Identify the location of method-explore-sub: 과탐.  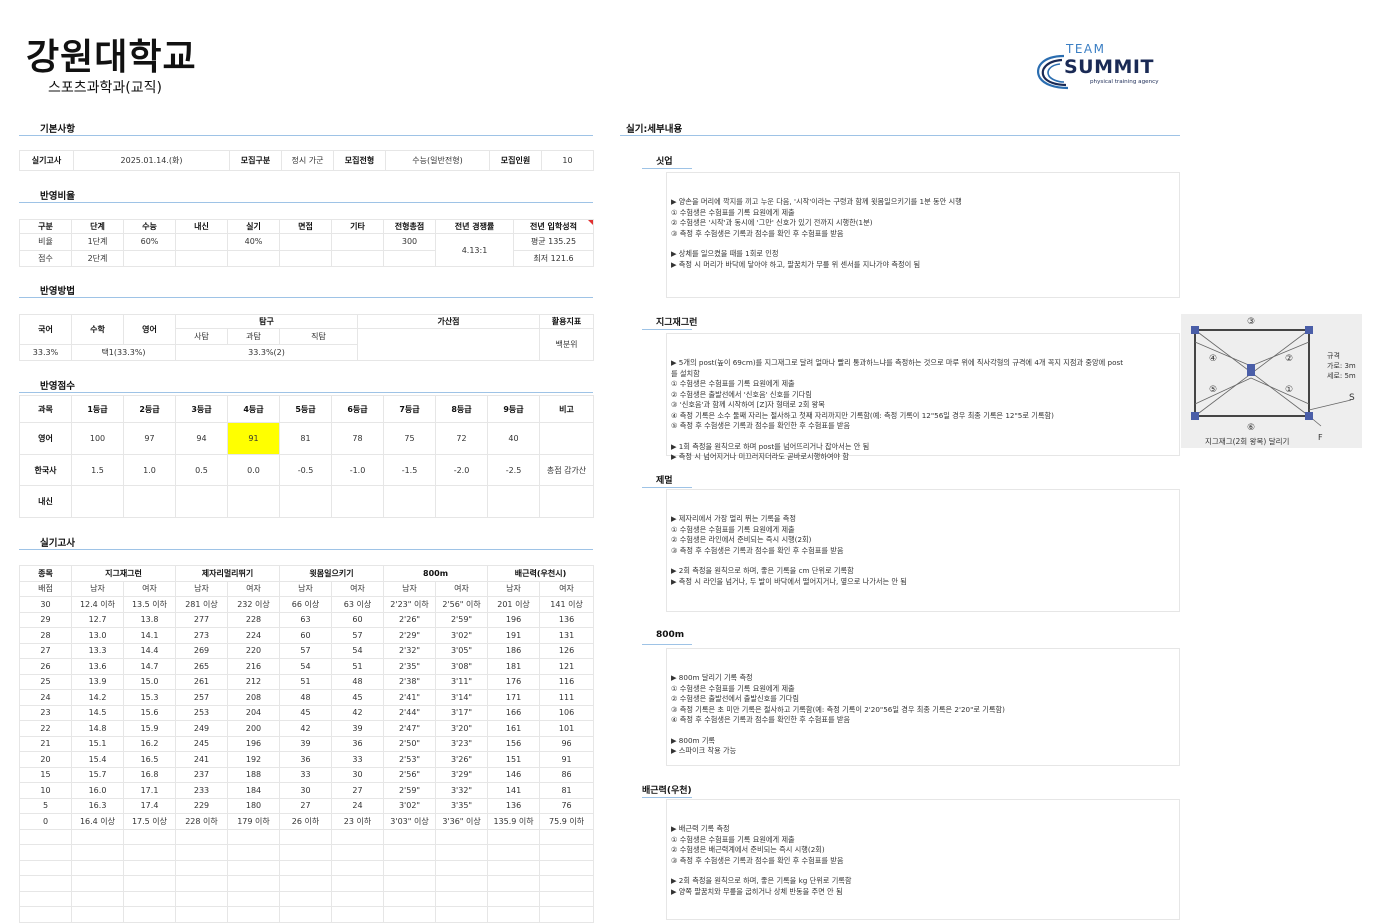
(253, 336).